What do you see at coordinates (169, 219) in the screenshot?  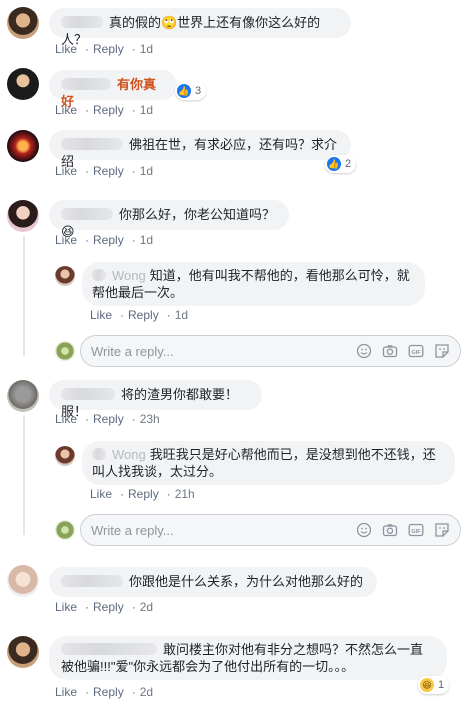 I see `comment-bubble: 你那么好，你老公知道吗？😆` at bounding box center [169, 219].